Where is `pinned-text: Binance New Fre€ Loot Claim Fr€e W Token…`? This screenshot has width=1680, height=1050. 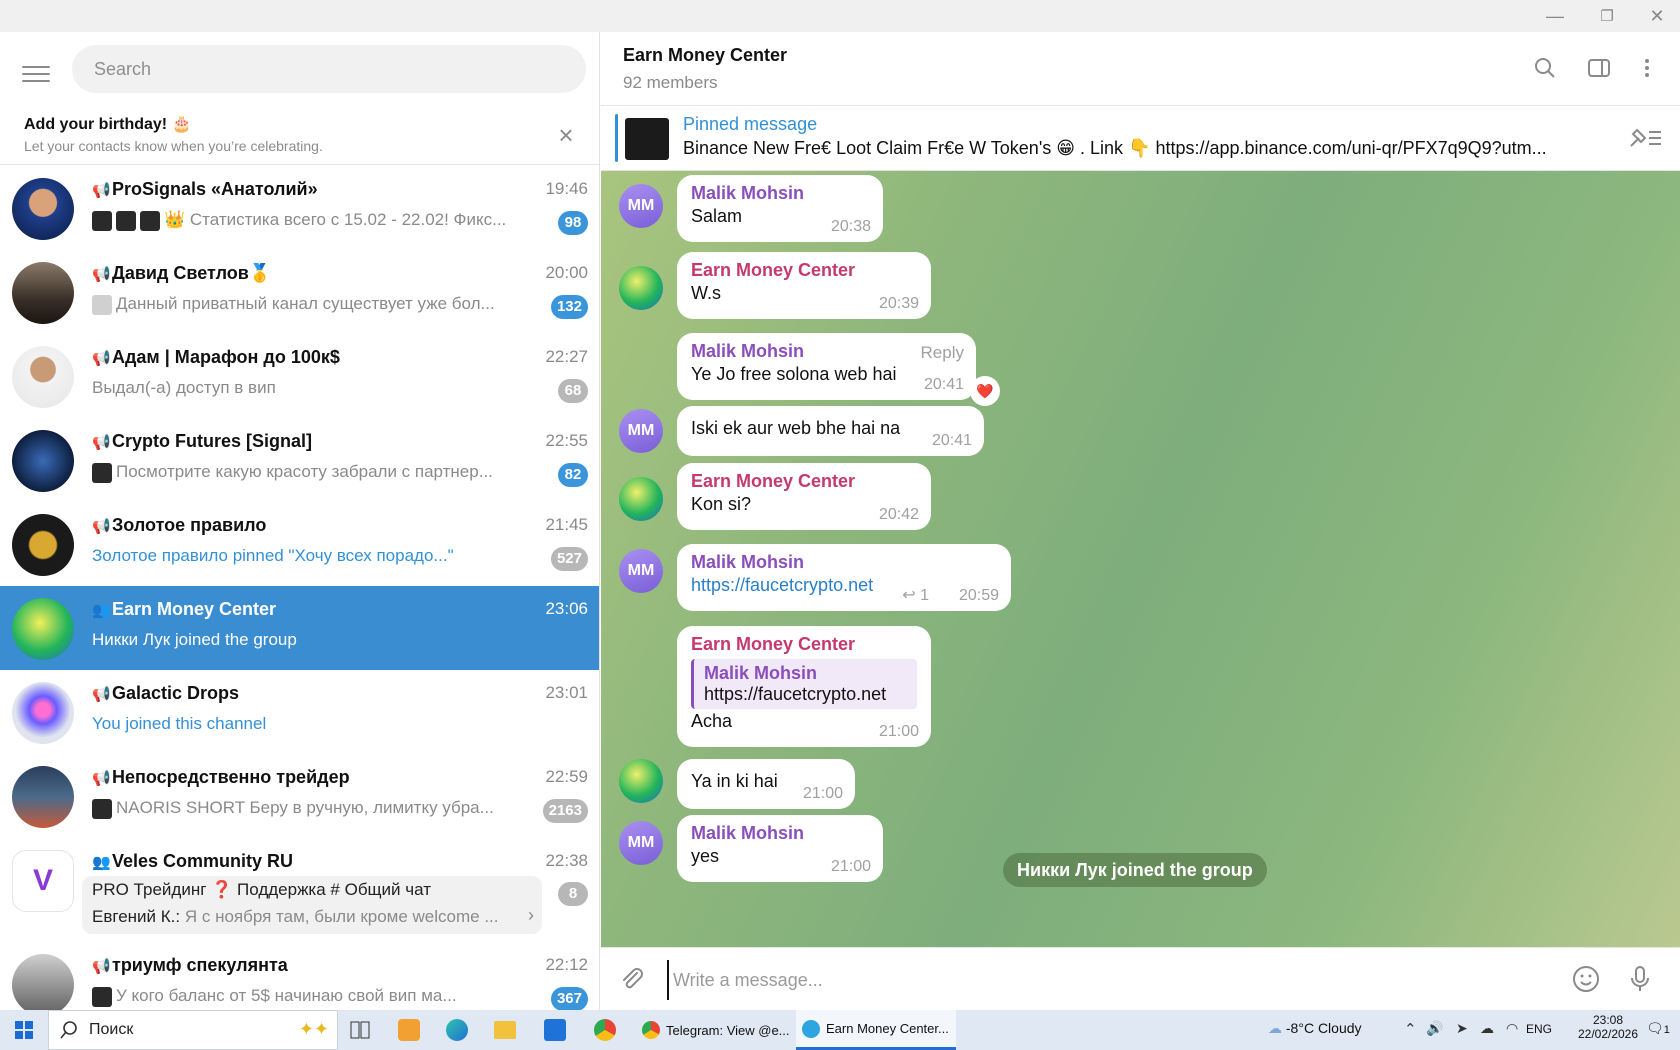
pinned-text: Binance New Fre€ Loot Claim Fr€e W Token… is located at coordinates (1115, 148).